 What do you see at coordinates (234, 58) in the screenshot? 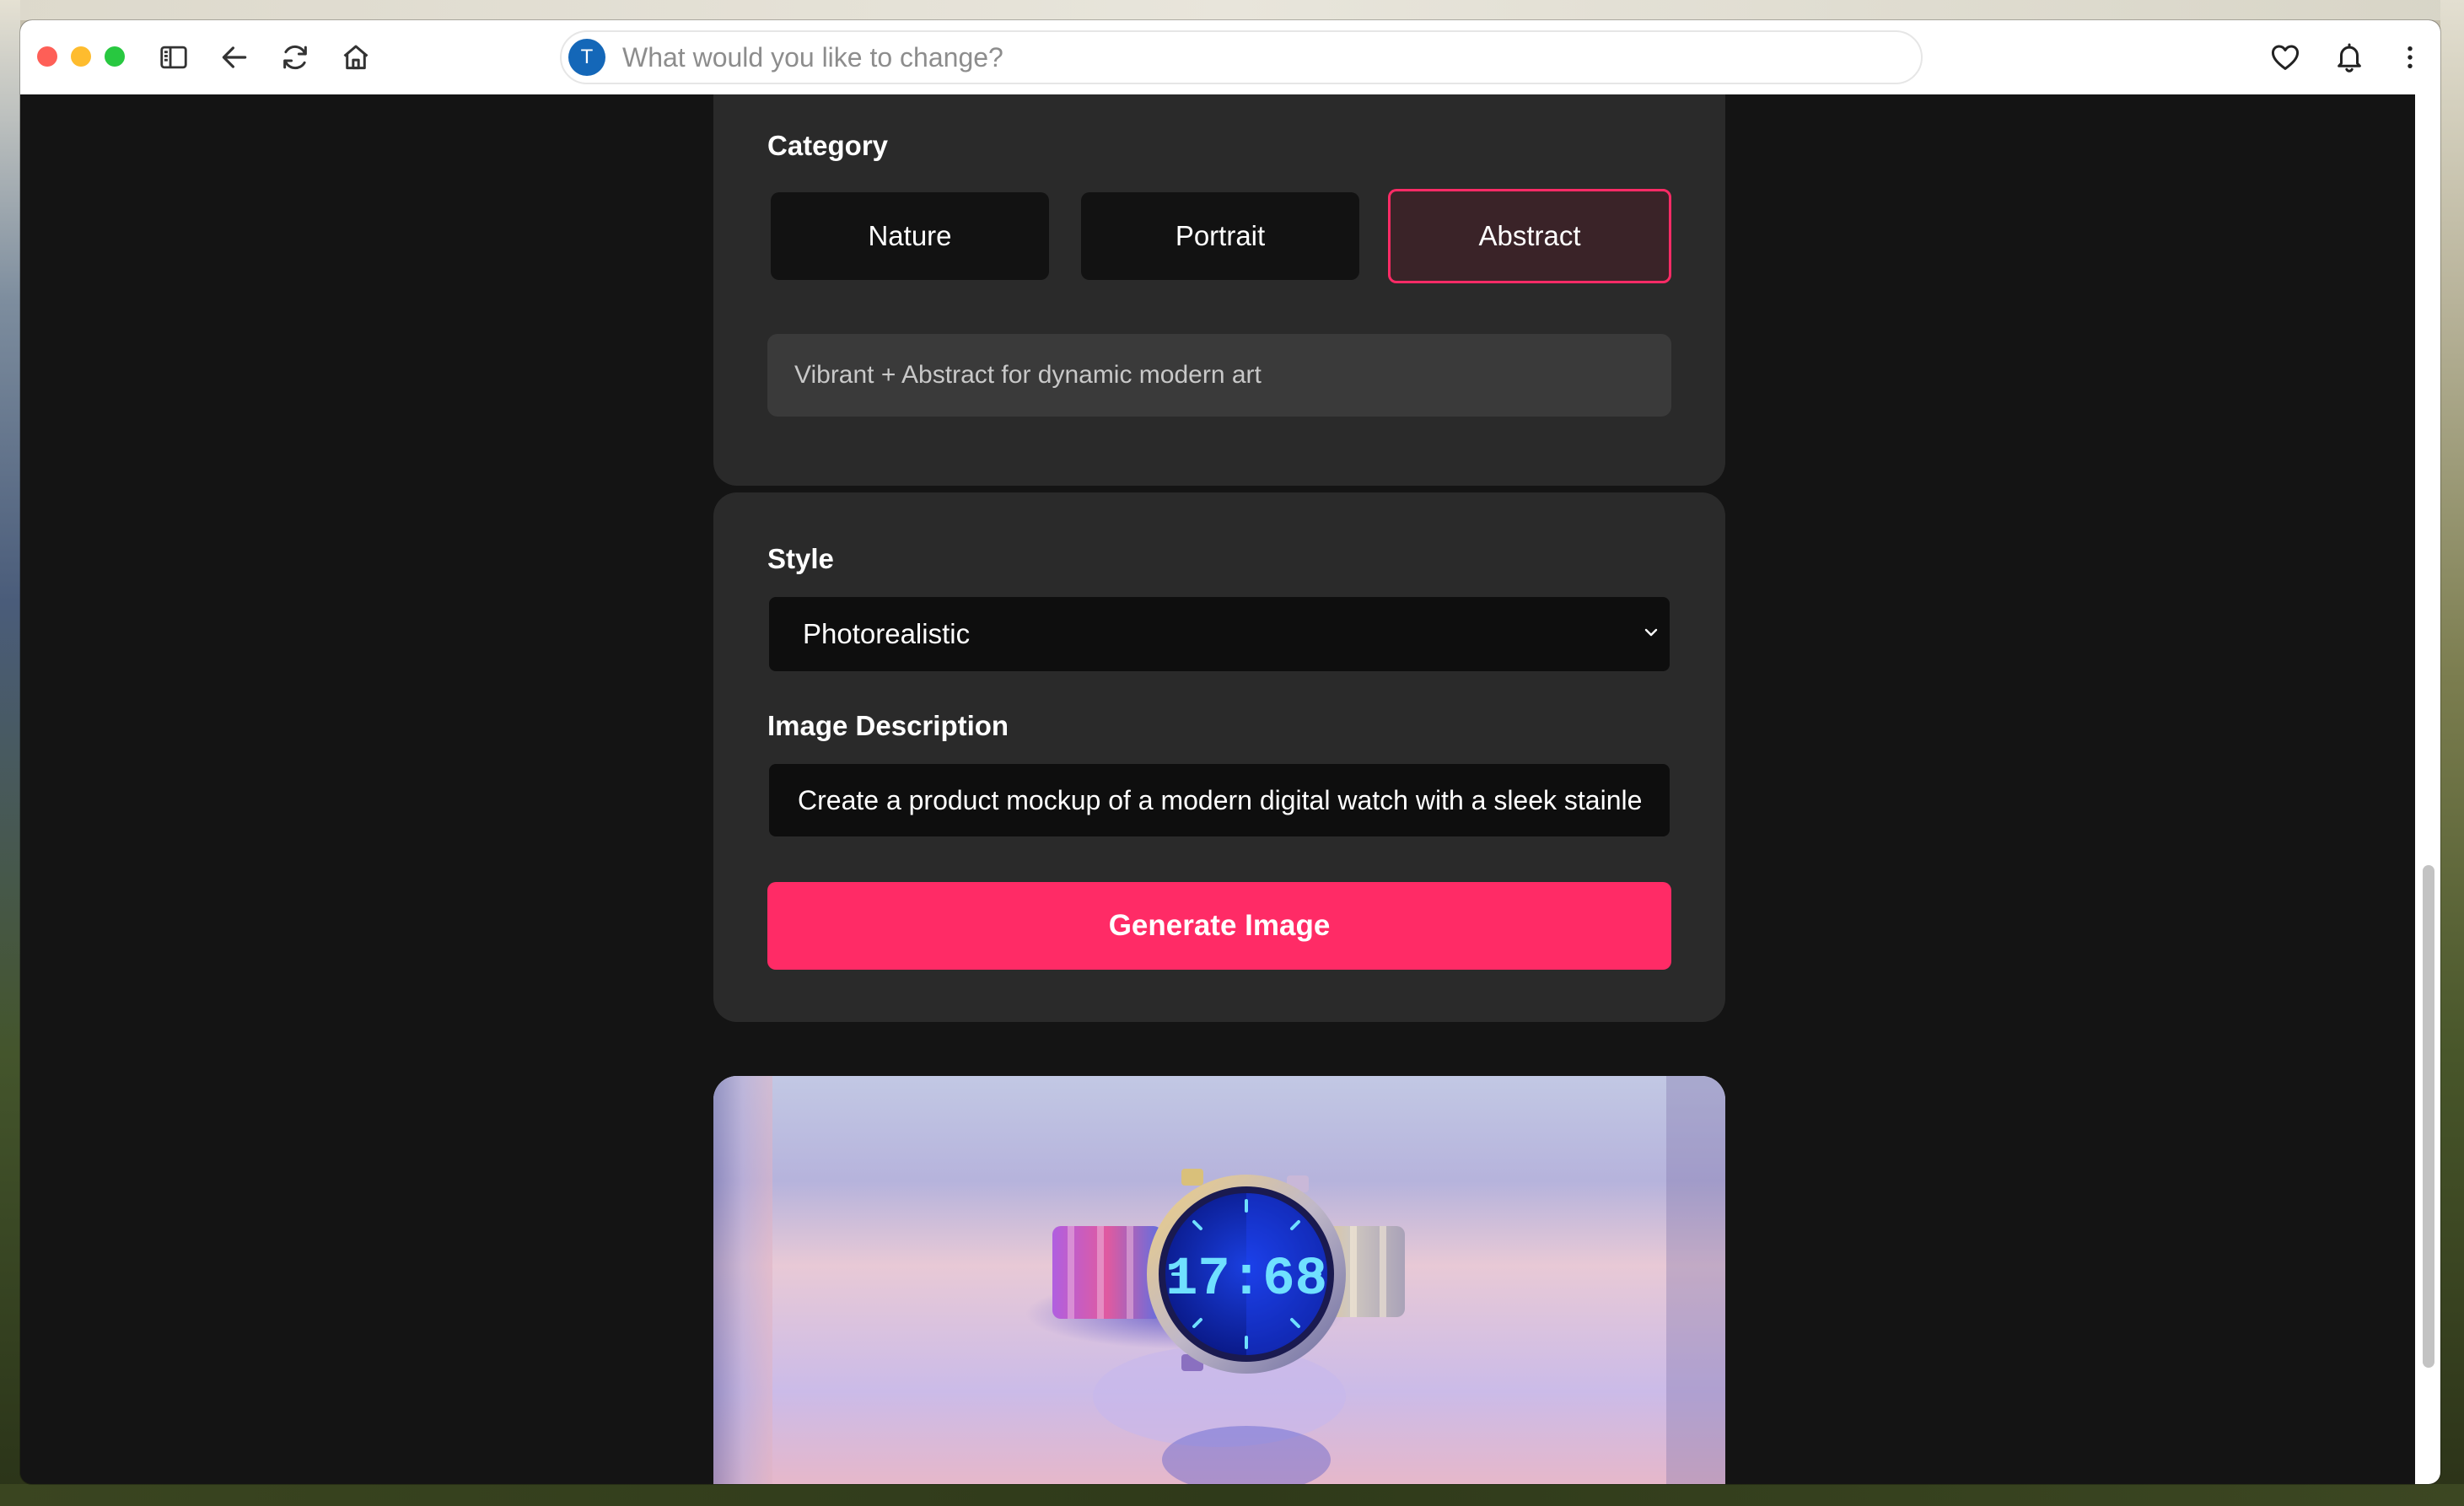
I see `back-arrow-icon` at bounding box center [234, 58].